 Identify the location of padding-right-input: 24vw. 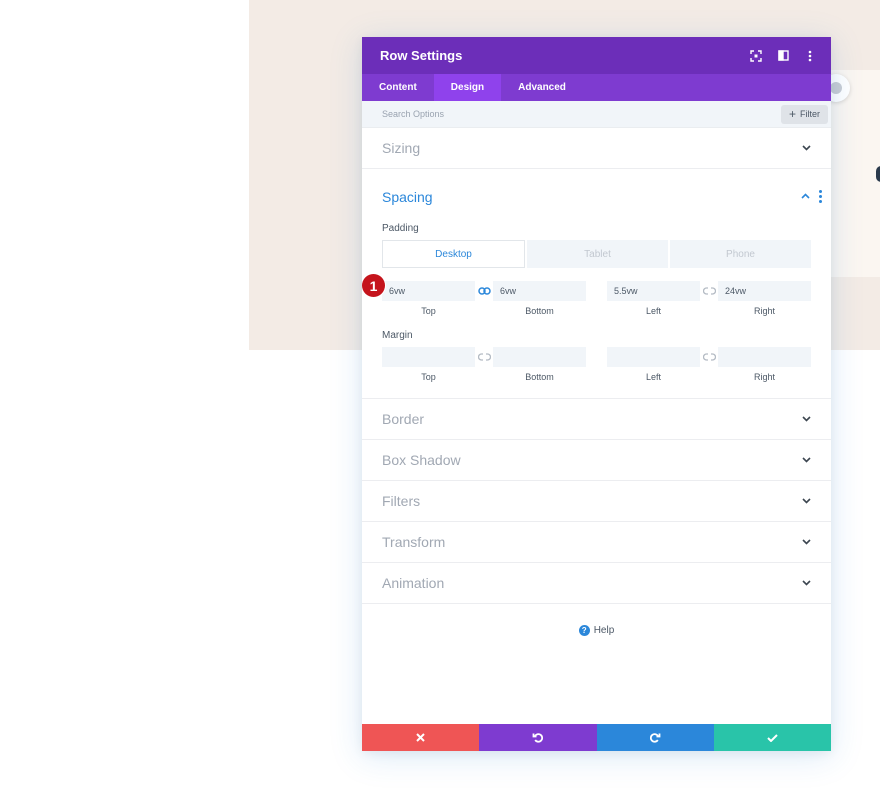
(764, 291).